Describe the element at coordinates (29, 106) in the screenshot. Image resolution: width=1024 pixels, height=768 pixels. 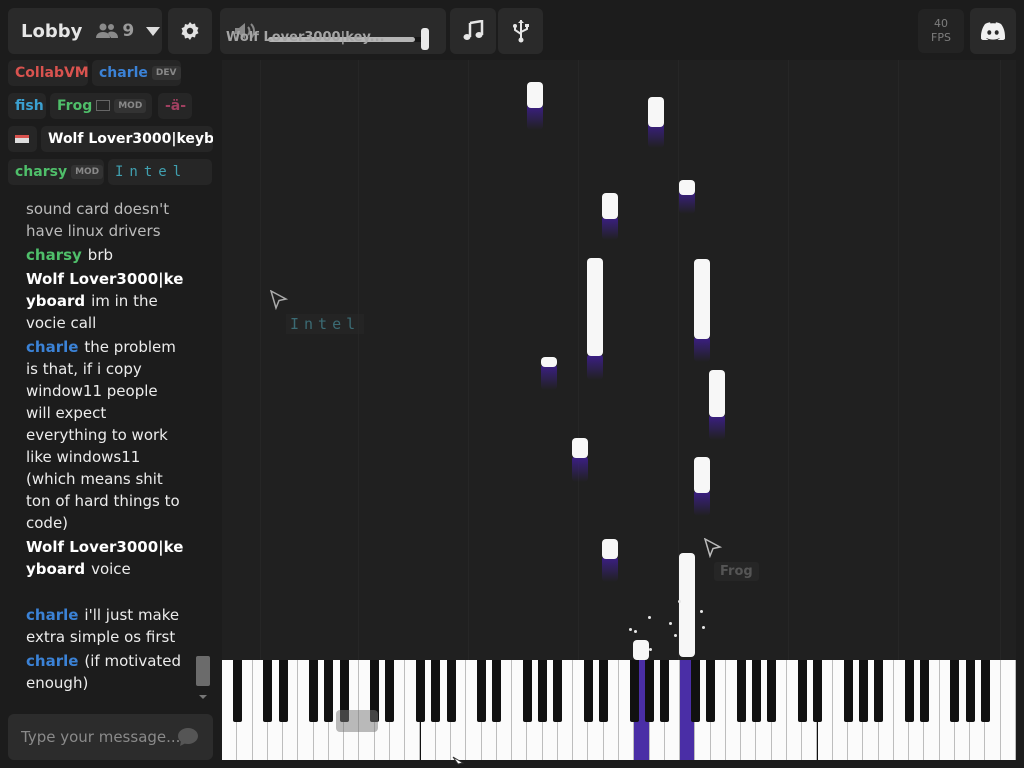
I see `user-name: fish` at that location.